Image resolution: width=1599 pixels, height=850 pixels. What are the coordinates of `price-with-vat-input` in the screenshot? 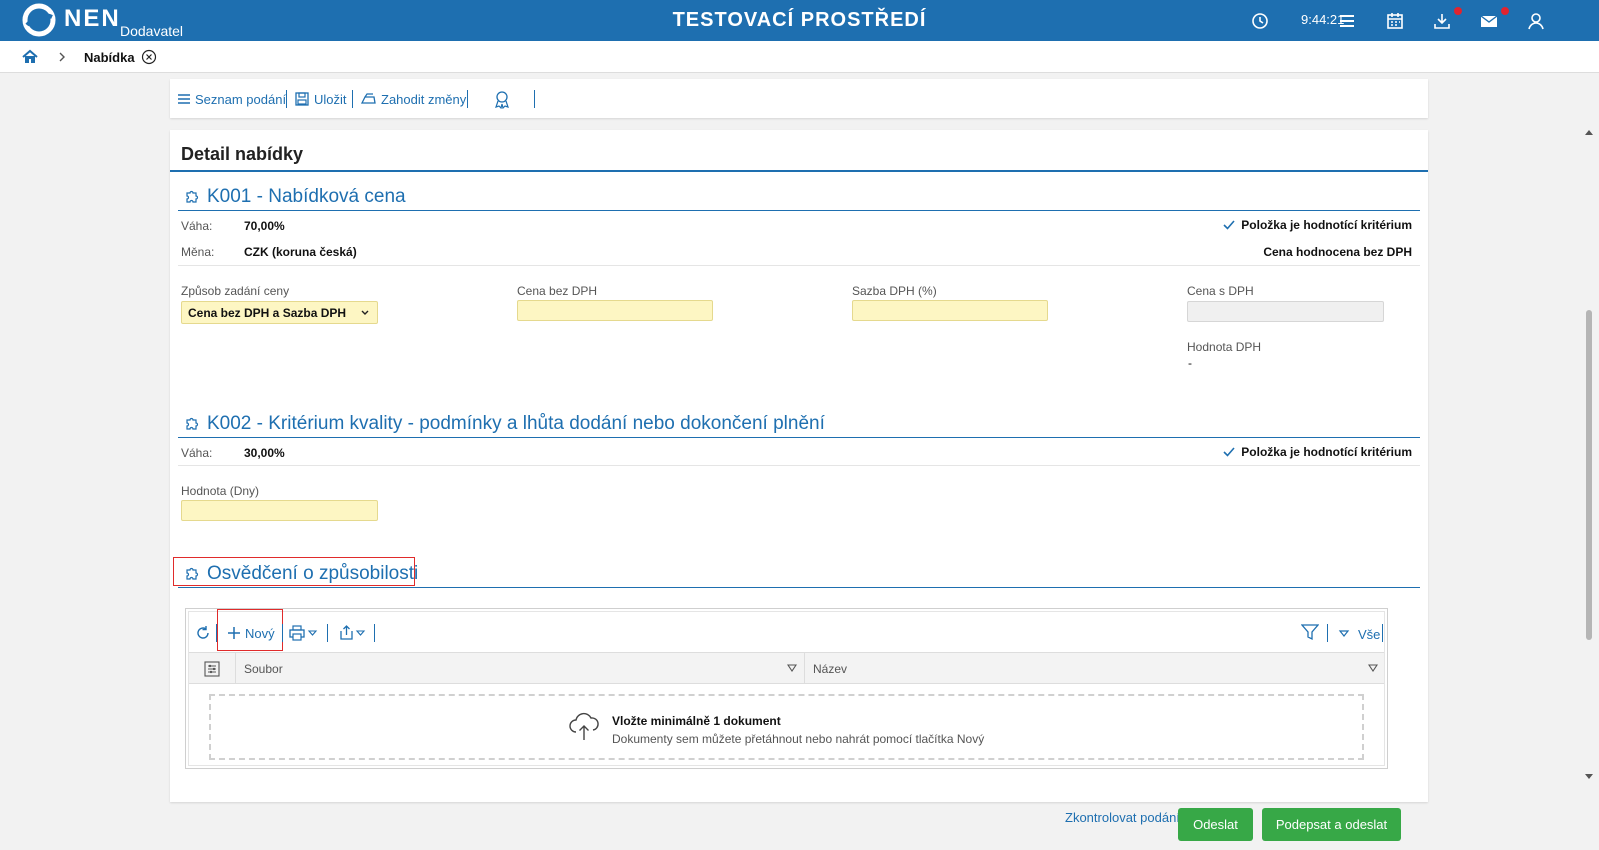 It's located at (1285, 311).